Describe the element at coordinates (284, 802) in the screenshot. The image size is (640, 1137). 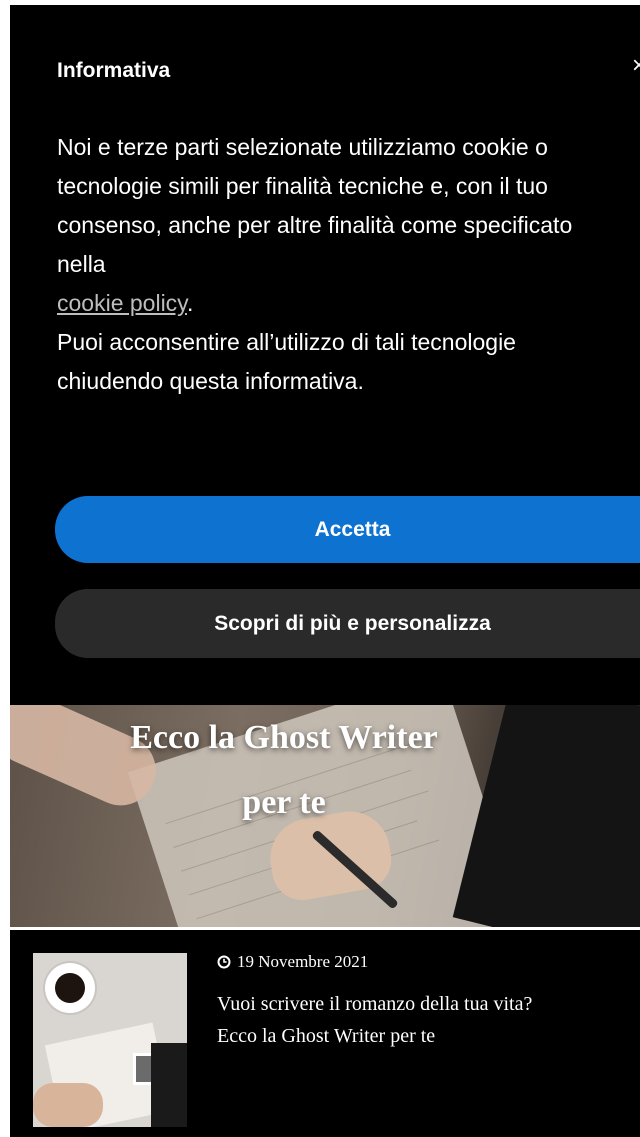
I see `hero-title-line2: per te` at that location.